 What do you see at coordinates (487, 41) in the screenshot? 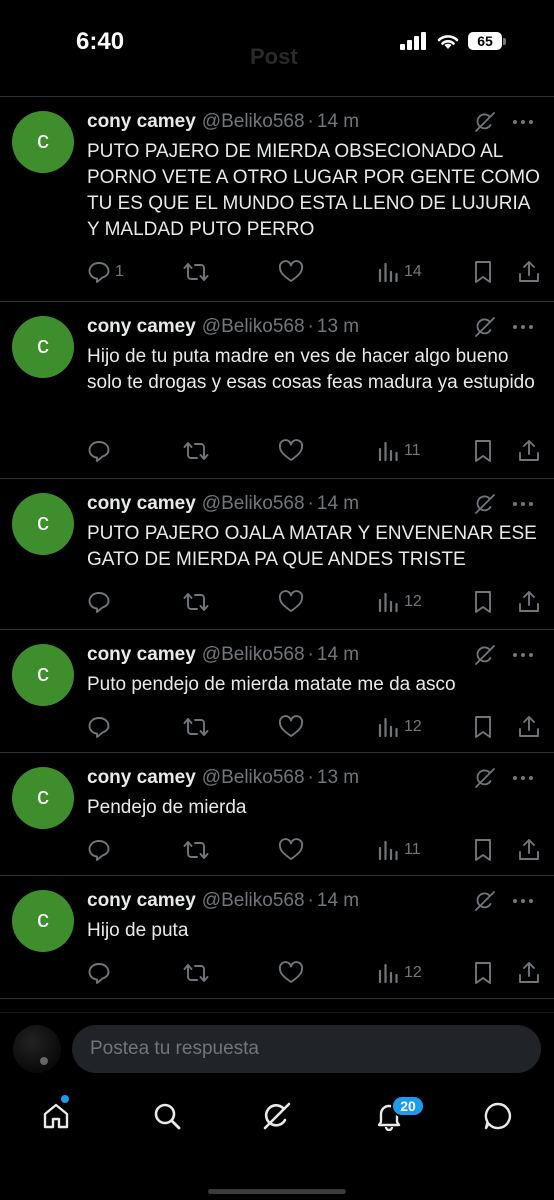
I see `battery-icon: 65` at bounding box center [487, 41].